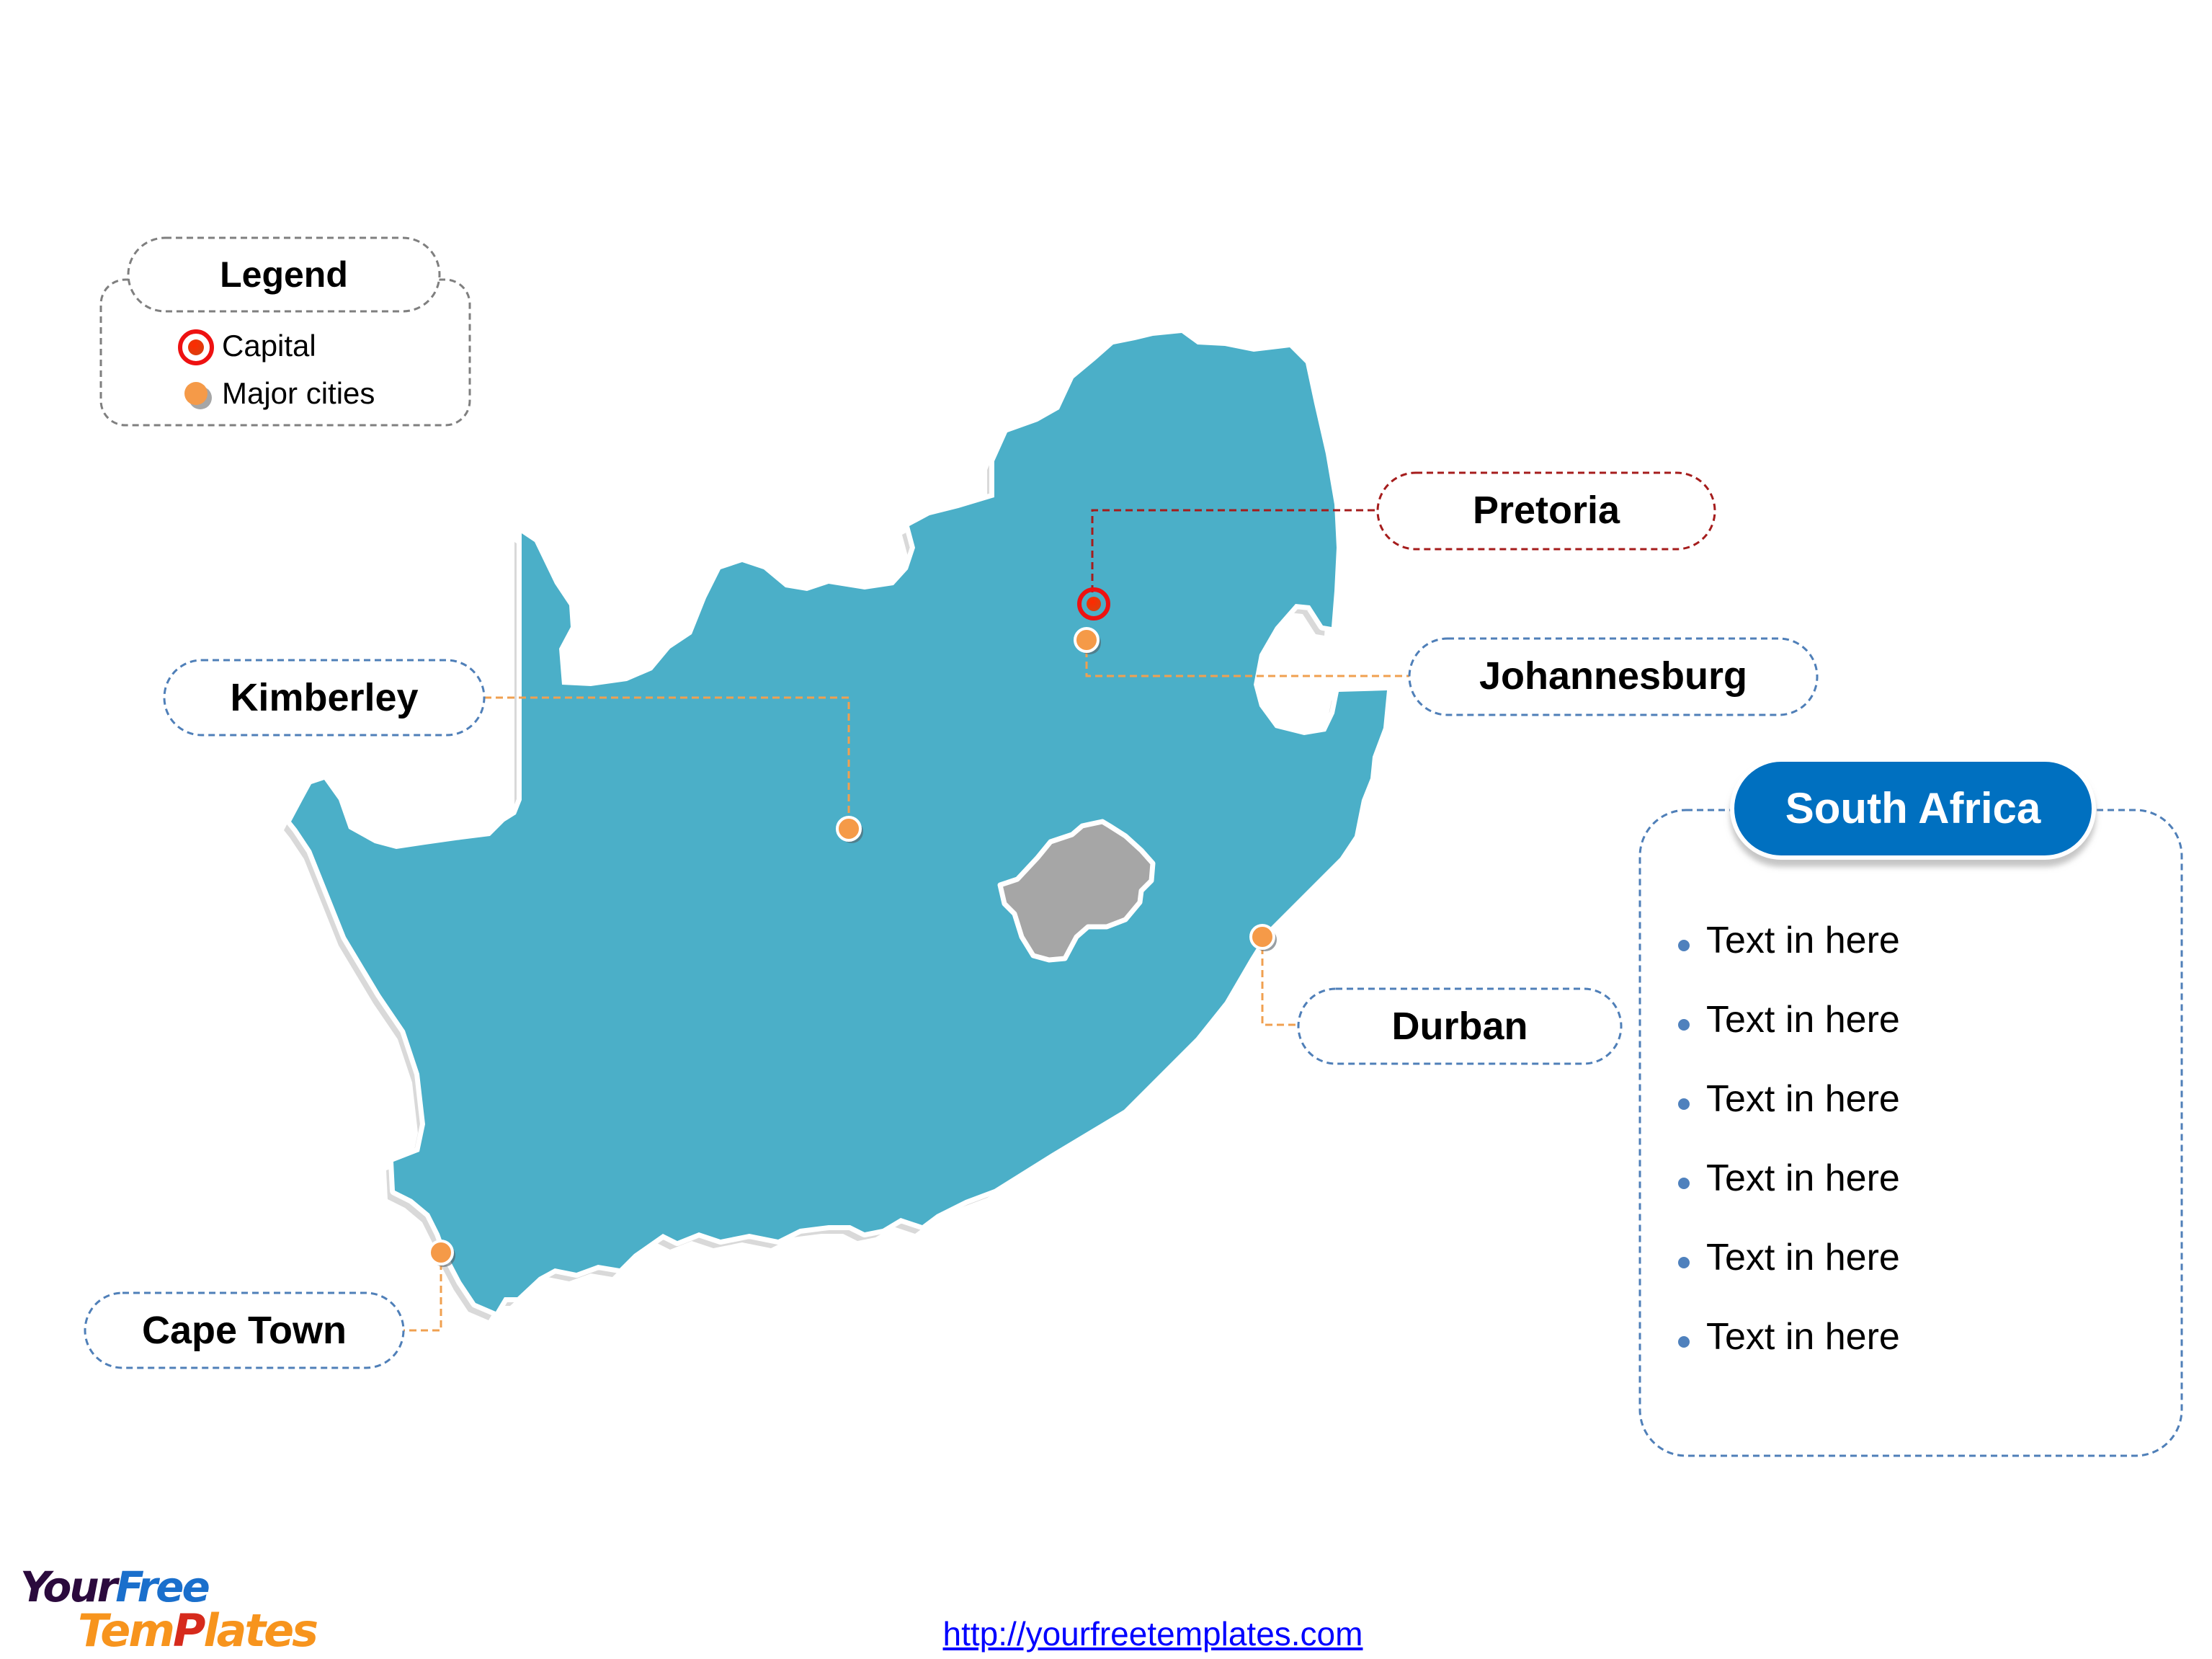 The image size is (2212, 1659). I want to click on durban-connector, so click(1280, 987).